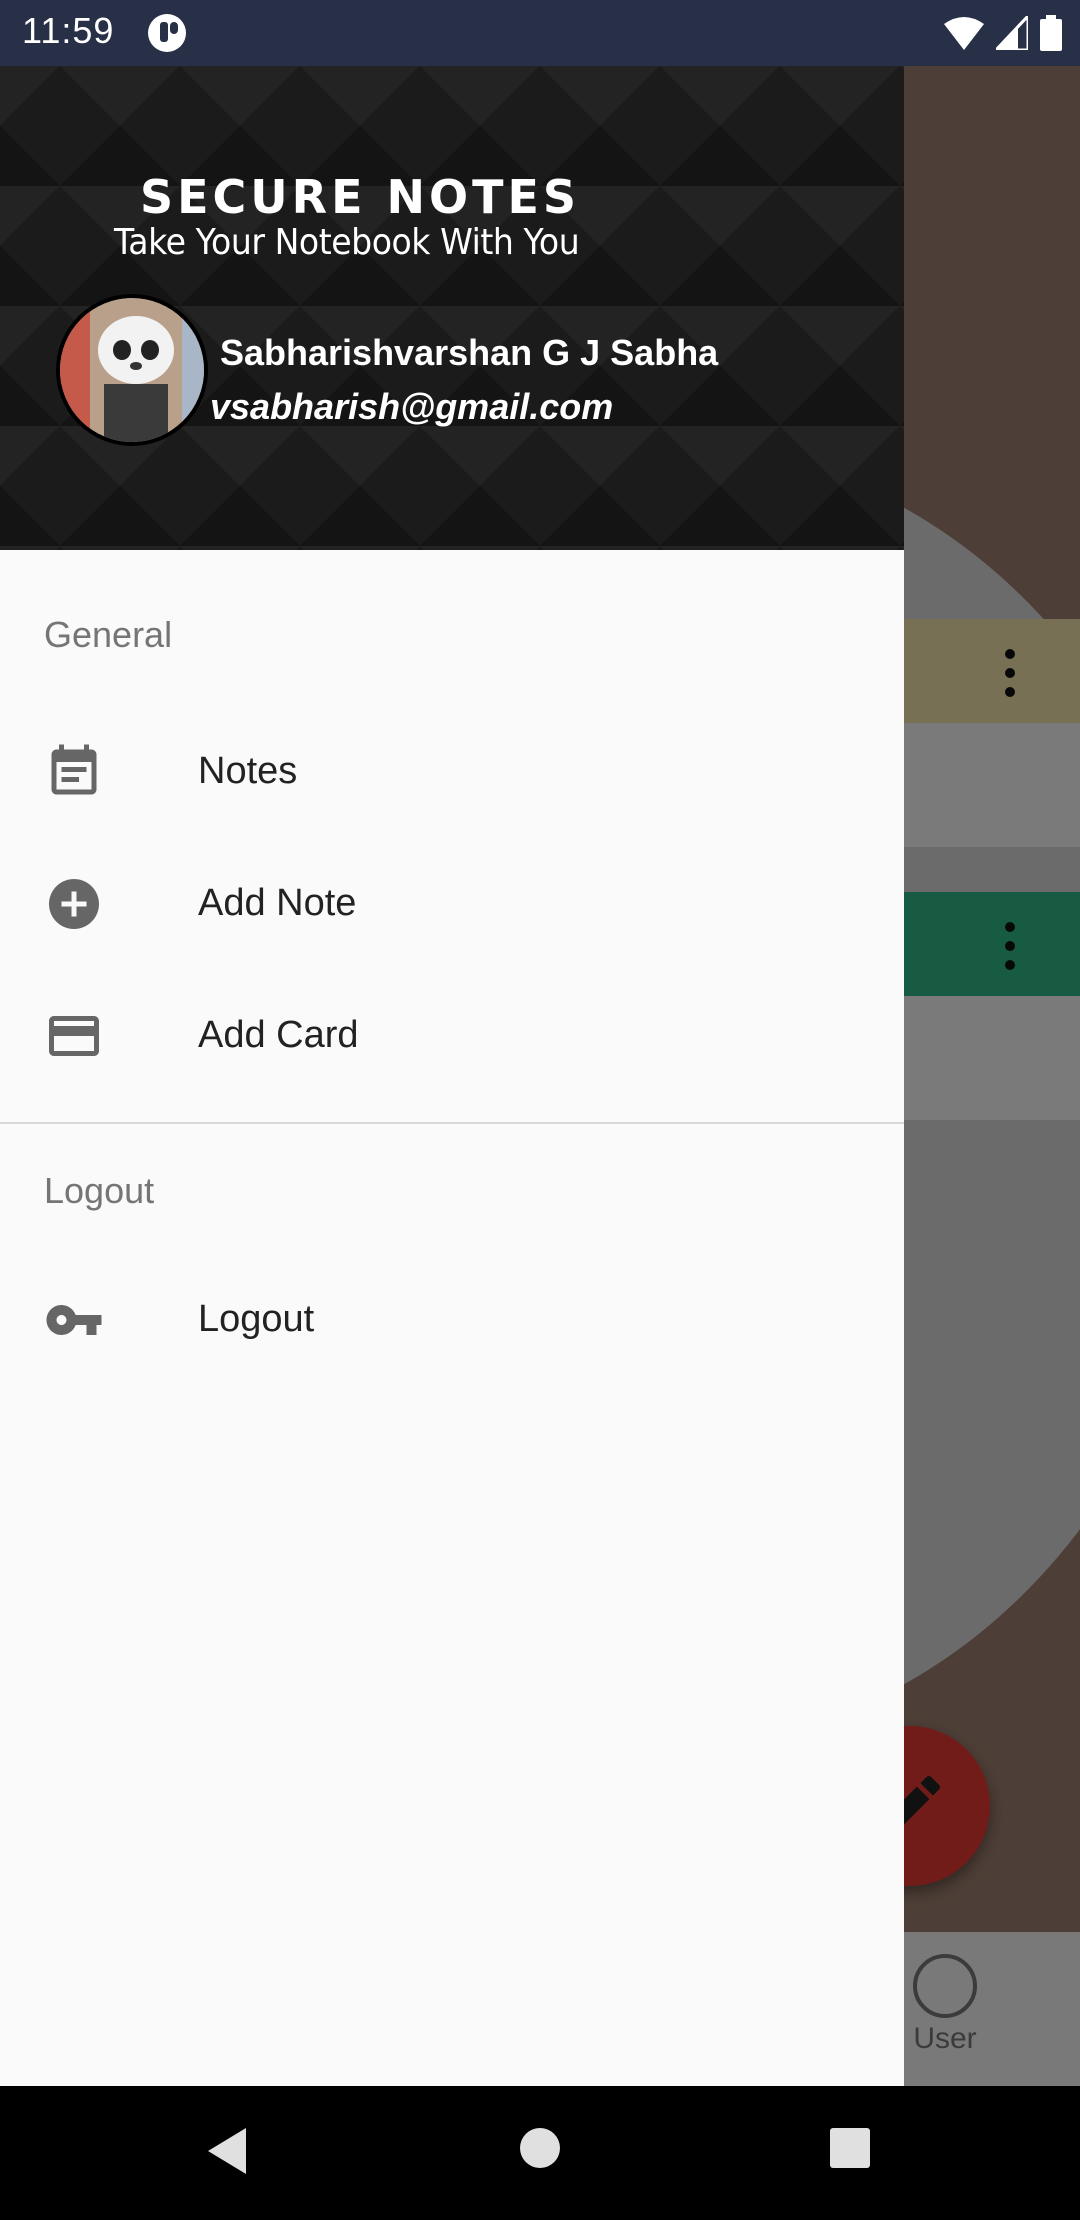 Image resolution: width=1080 pixels, height=2220 pixels. What do you see at coordinates (452, 904) in the screenshot?
I see `menu-item-add-note: Add Note` at bounding box center [452, 904].